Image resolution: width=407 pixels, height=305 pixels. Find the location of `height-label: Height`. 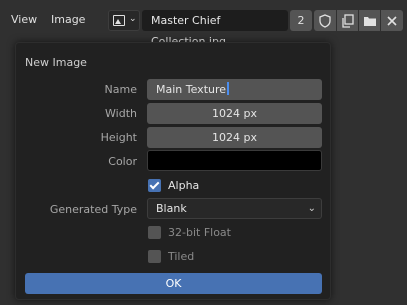

height-label: Height is located at coordinates (118, 137).